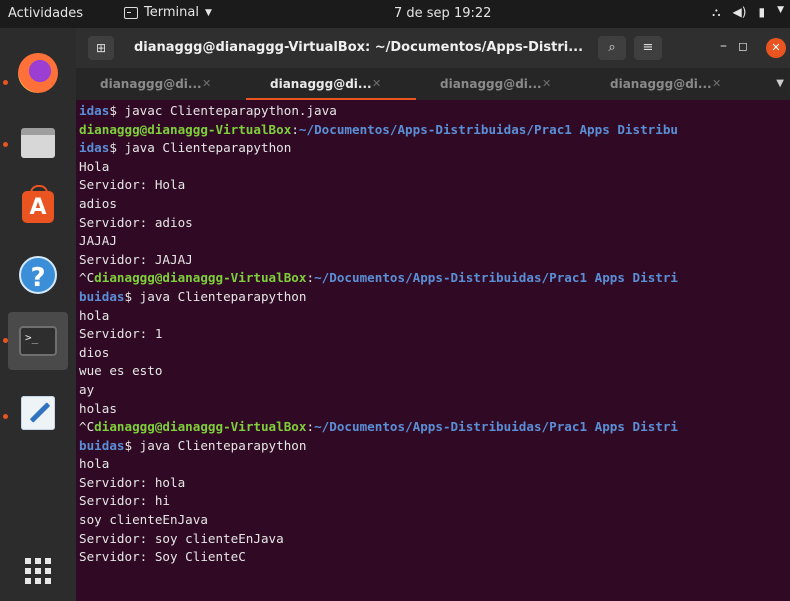  I want to click on dock-item-terminal: >_, so click(38, 341).